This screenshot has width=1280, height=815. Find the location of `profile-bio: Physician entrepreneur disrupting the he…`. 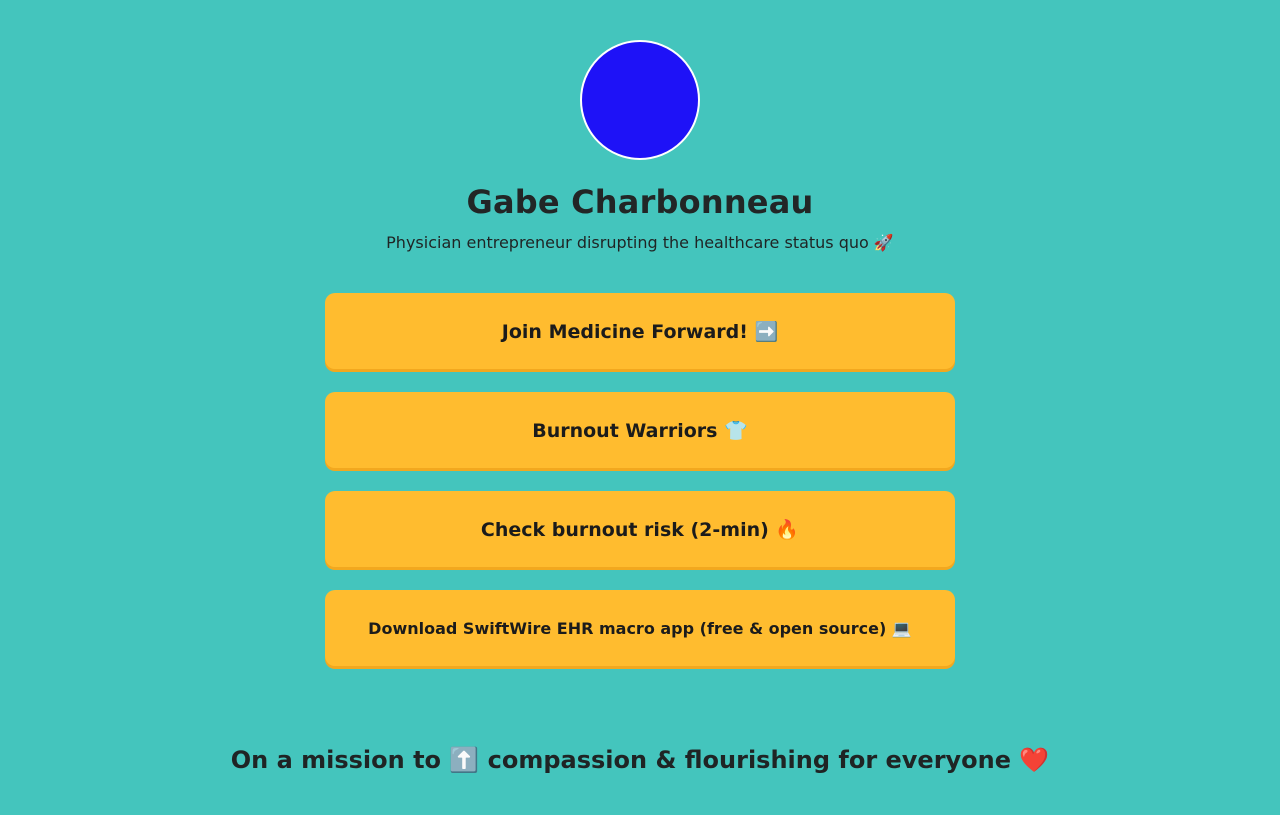

profile-bio: Physician entrepreneur disrupting the he… is located at coordinates (640, 242).